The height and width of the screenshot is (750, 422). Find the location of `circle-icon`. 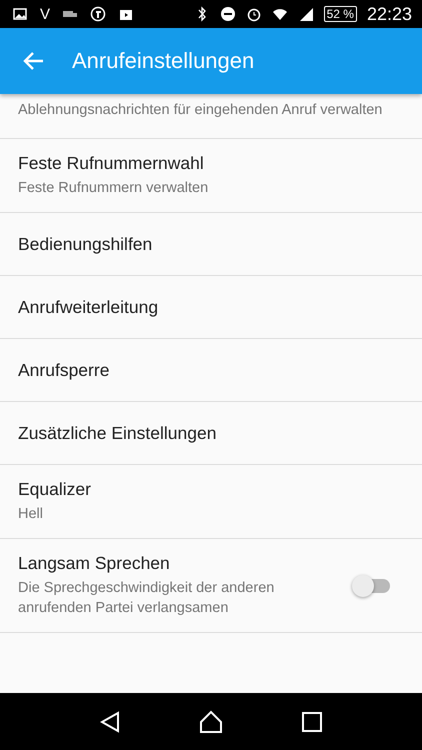

circle-icon is located at coordinates (98, 14).